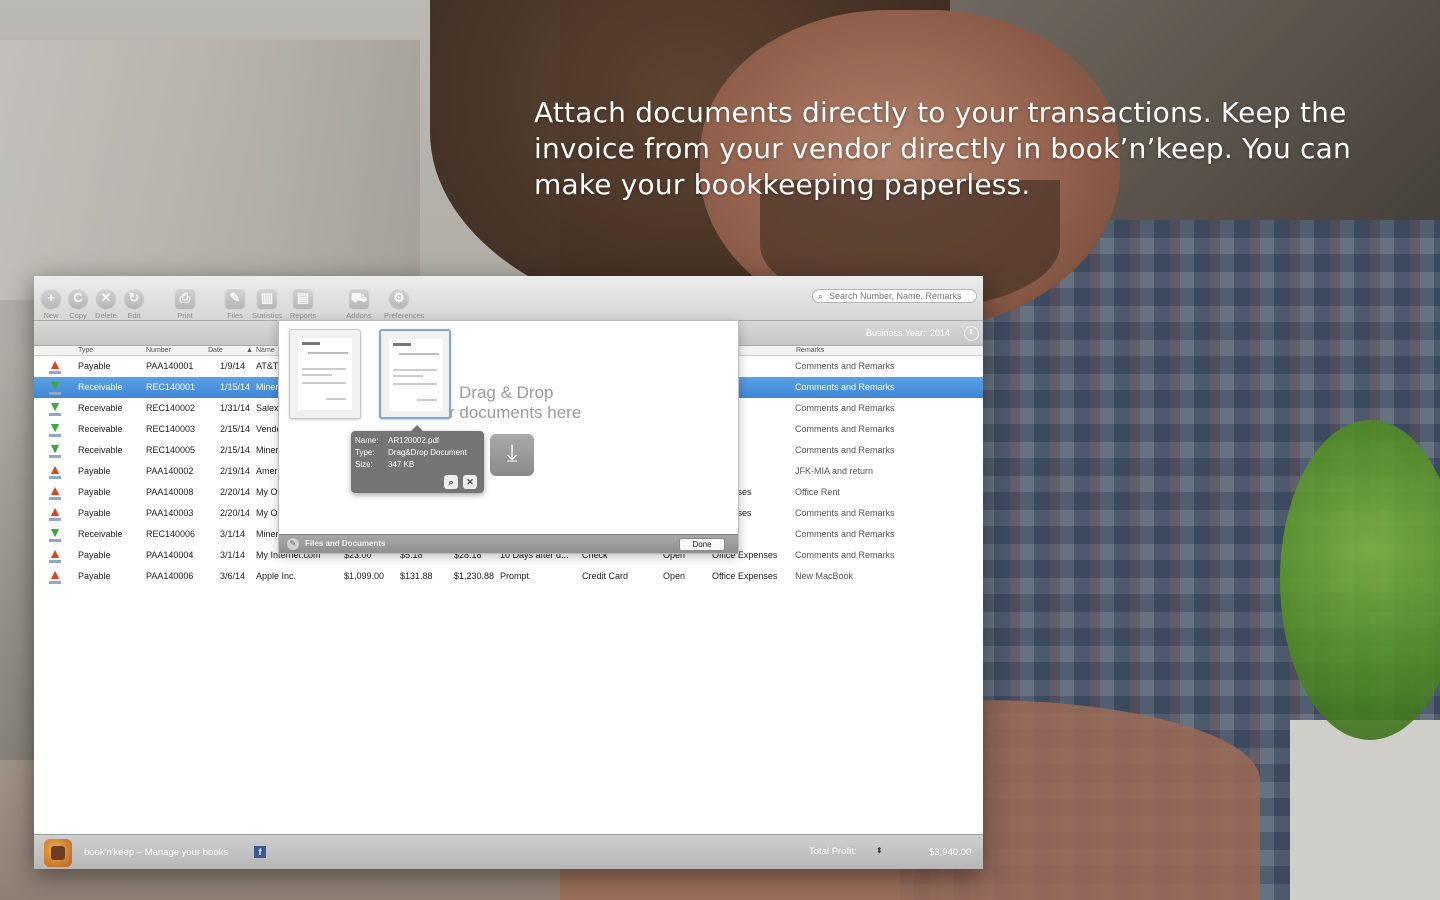  Describe the element at coordinates (834, 471) in the screenshot. I see `cell-remarks: JFK-MIA and return` at that location.